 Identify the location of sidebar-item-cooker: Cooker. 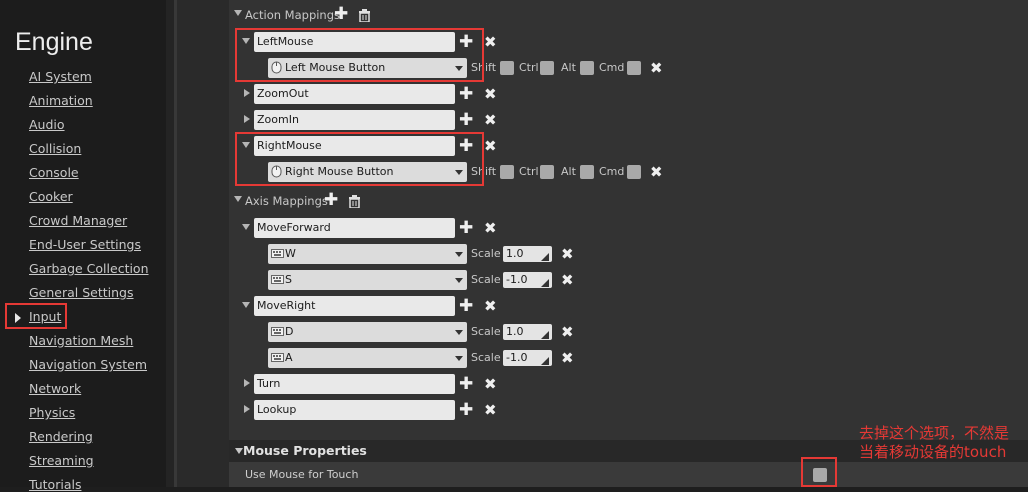
(51, 196).